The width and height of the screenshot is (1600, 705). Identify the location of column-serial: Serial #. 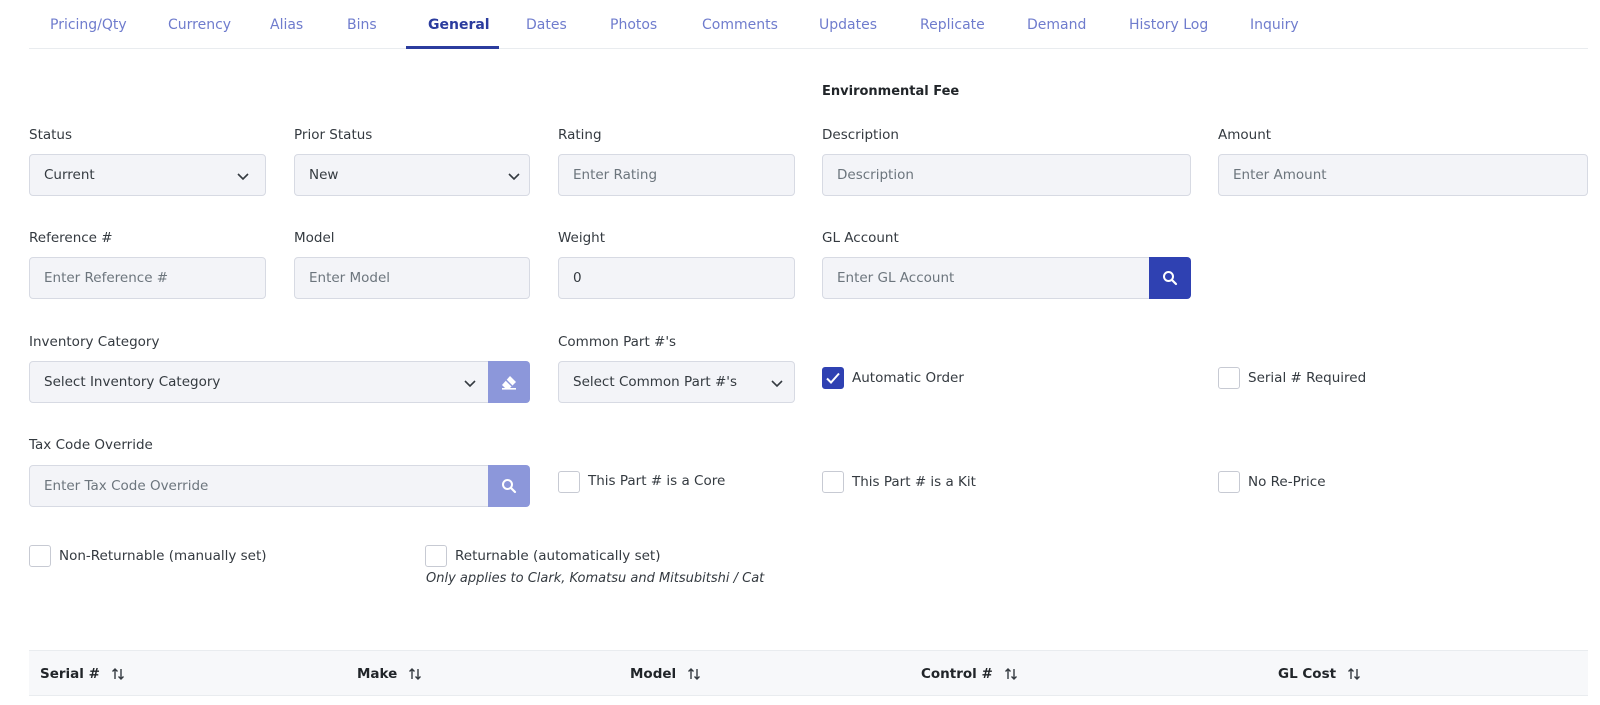
(83, 674).